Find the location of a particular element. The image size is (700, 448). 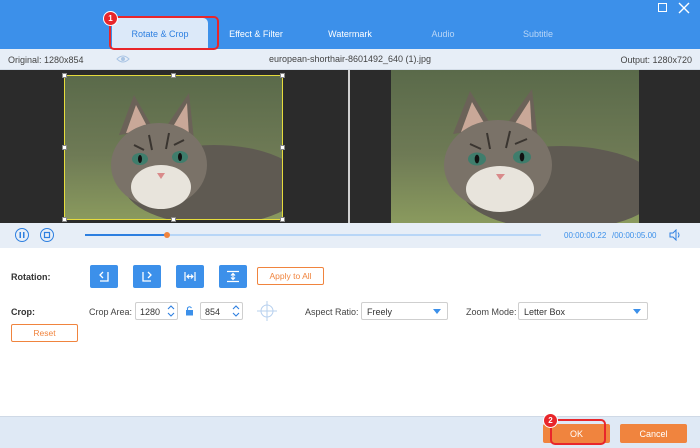

aspect-ratio-label: Aspect Ratio: is located at coordinates (332, 312).